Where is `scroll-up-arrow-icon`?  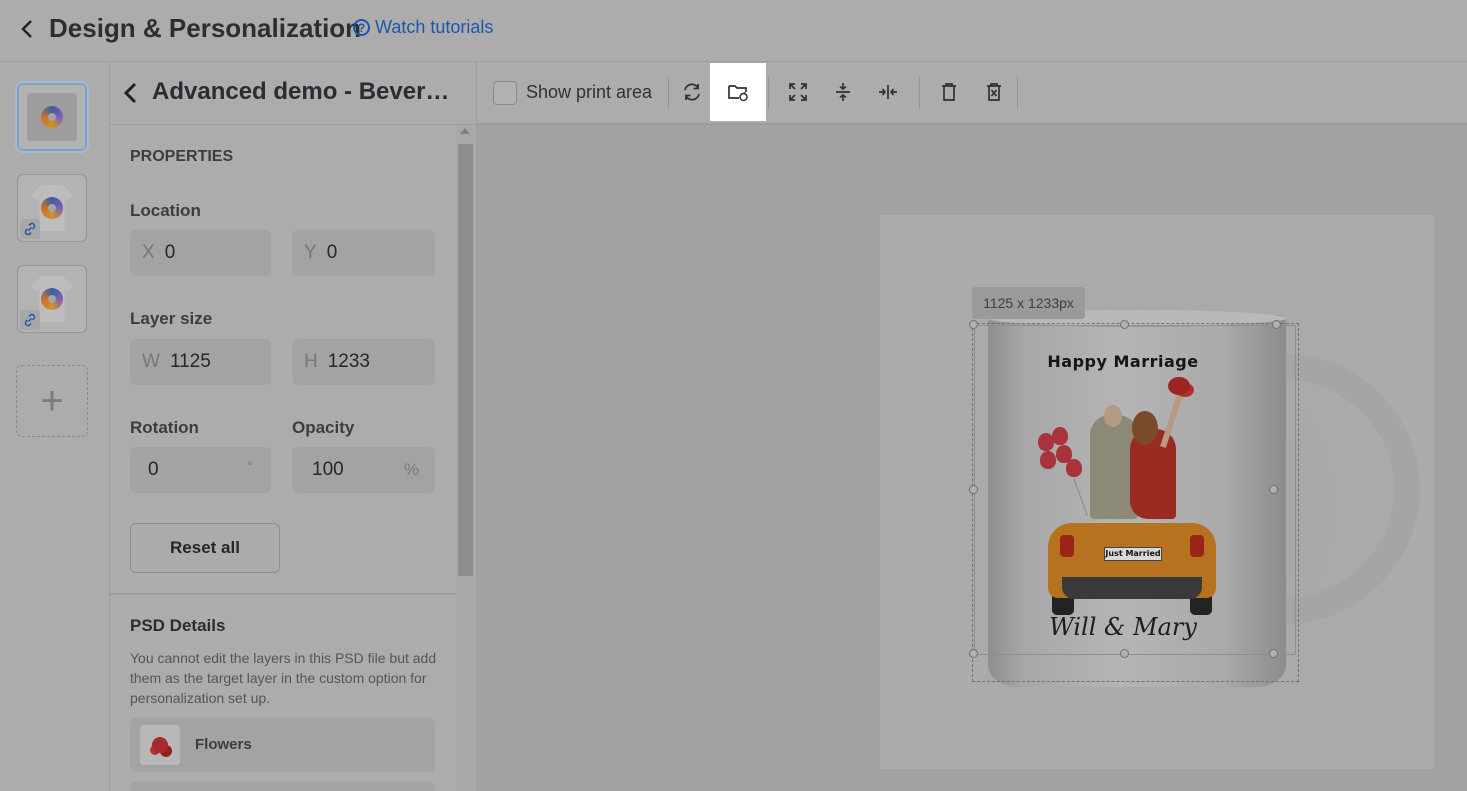 scroll-up-arrow-icon is located at coordinates (465, 131).